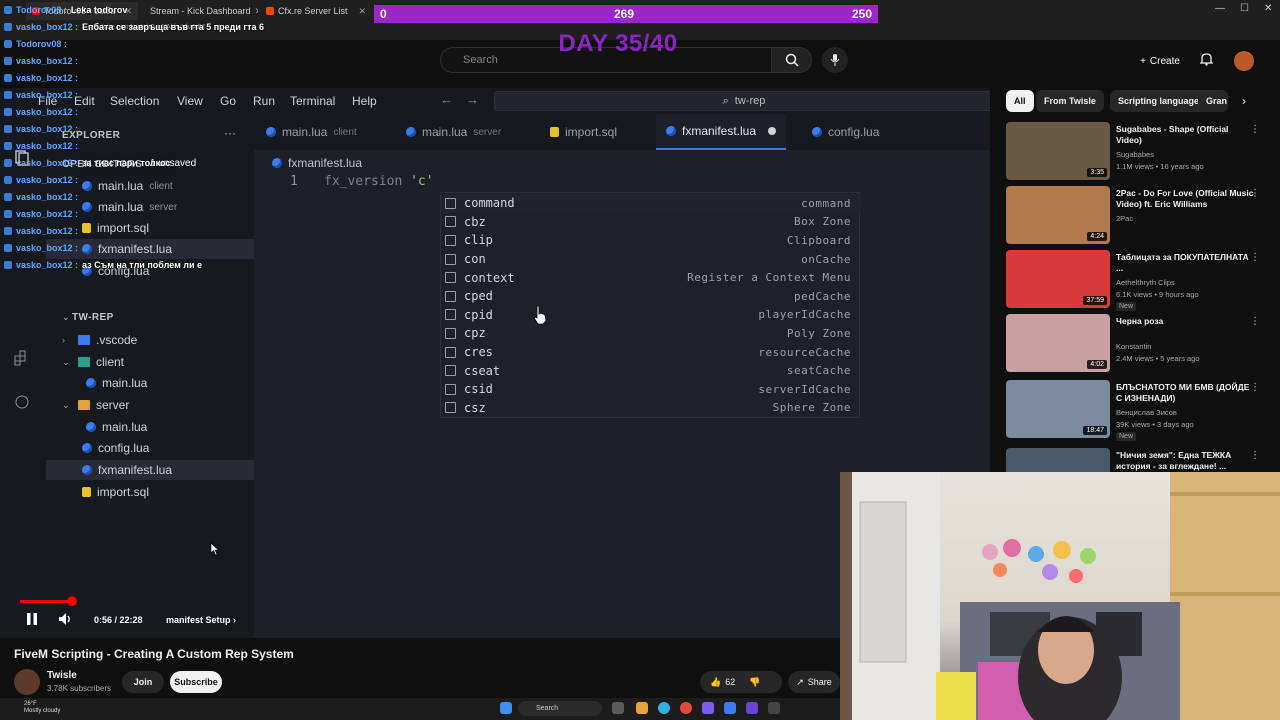 Image resolution: width=1280 pixels, height=720 pixels. Describe the element at coordinates (190, 101) in the screenshot. I see `menu-view: View` at that location.